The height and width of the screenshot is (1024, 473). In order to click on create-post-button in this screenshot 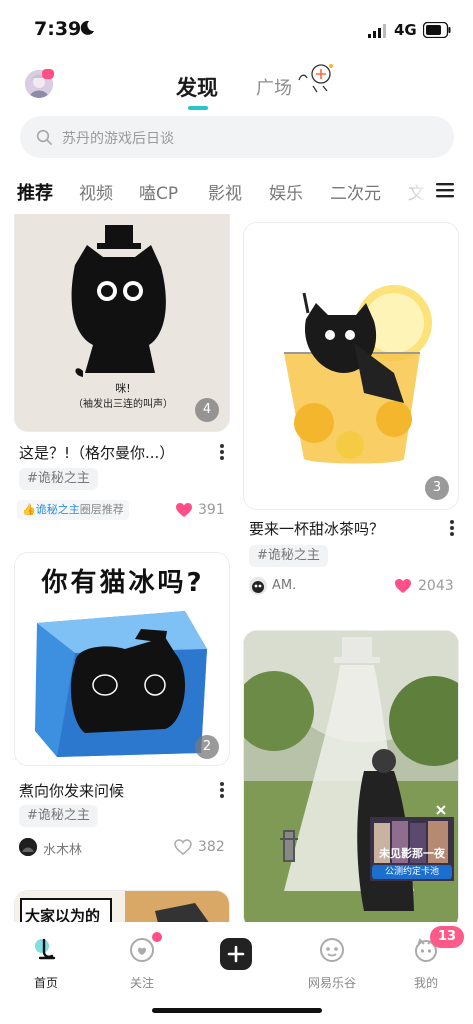, I will do `click(236, 954)`.